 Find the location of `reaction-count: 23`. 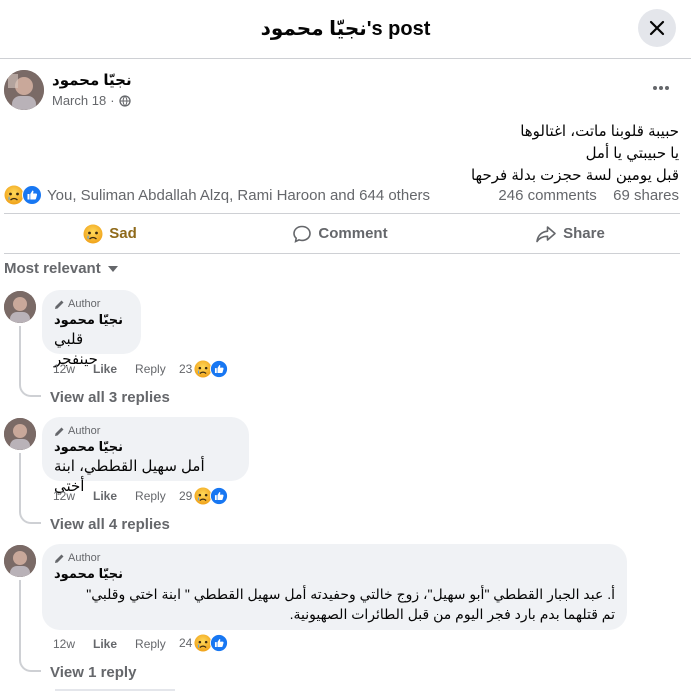

reaction-count: 23 is located at coordinates (186, 369).